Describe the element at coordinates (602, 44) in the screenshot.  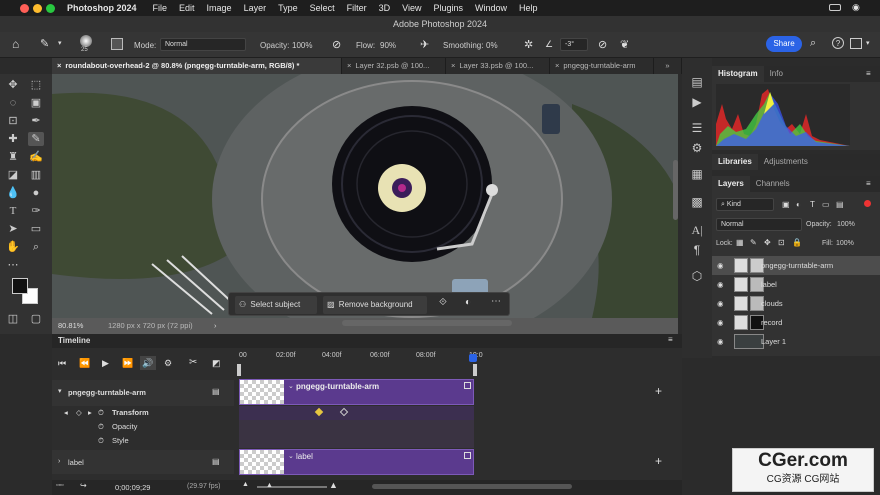
I see `pressure-size-icon: ⊘` at that location.